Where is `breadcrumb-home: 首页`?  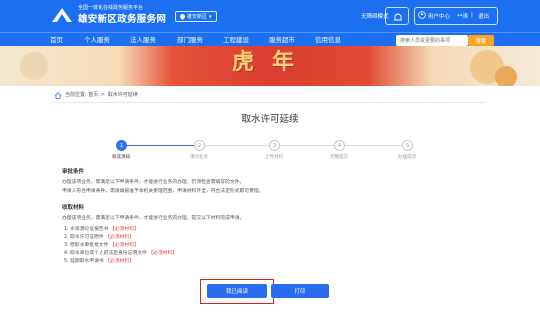 breadcrumb-home: 首页 is located at coordinates (93, 95).